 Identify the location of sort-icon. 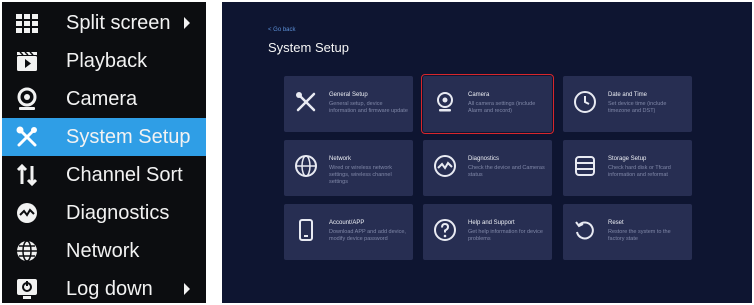
(27, 175).